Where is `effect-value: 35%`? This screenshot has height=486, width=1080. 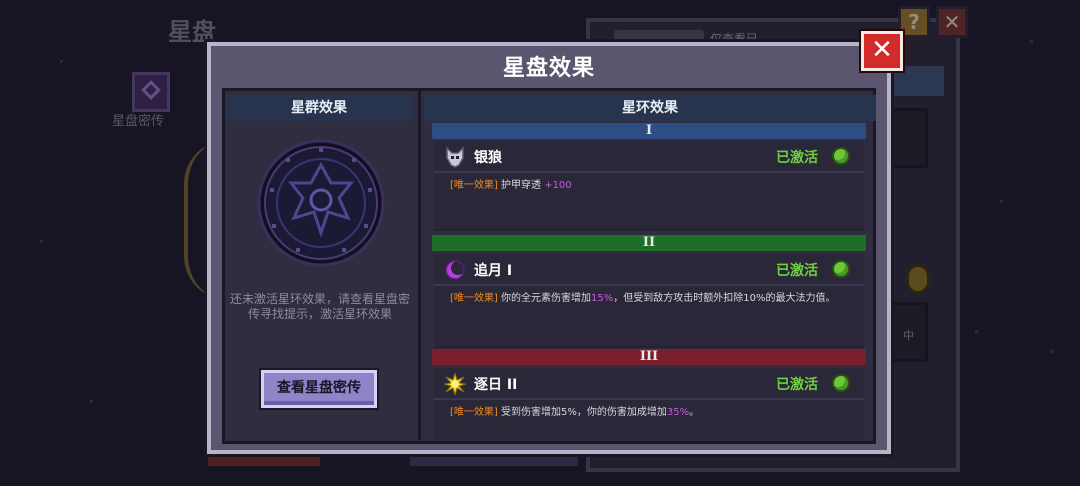
effect-value: 35% is located at coordinates (678, 412).